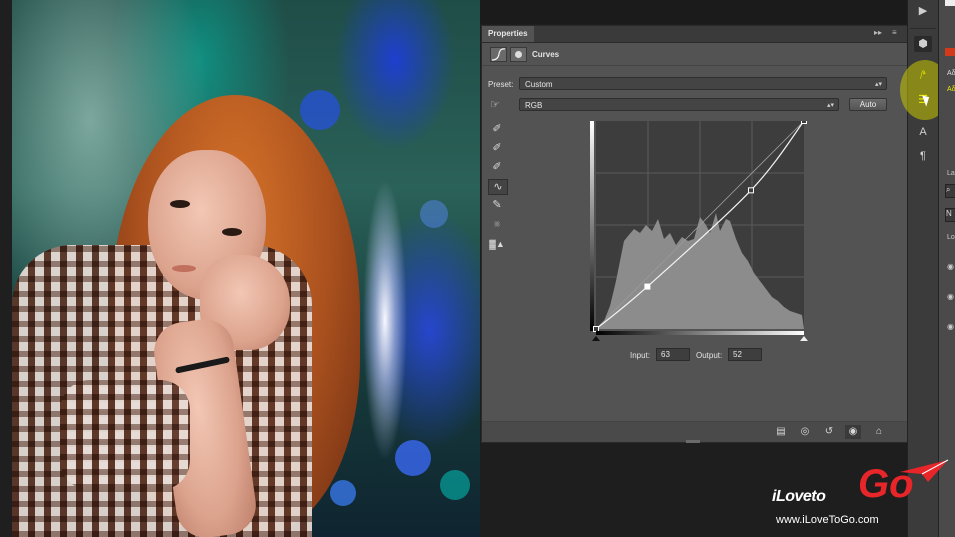 The image size is (955, 537). What do you see at coordinates (827, 520) in the screenshot?
I see `watermark-url: www.iLoveToGo.com` at bounding box center [827, 520].